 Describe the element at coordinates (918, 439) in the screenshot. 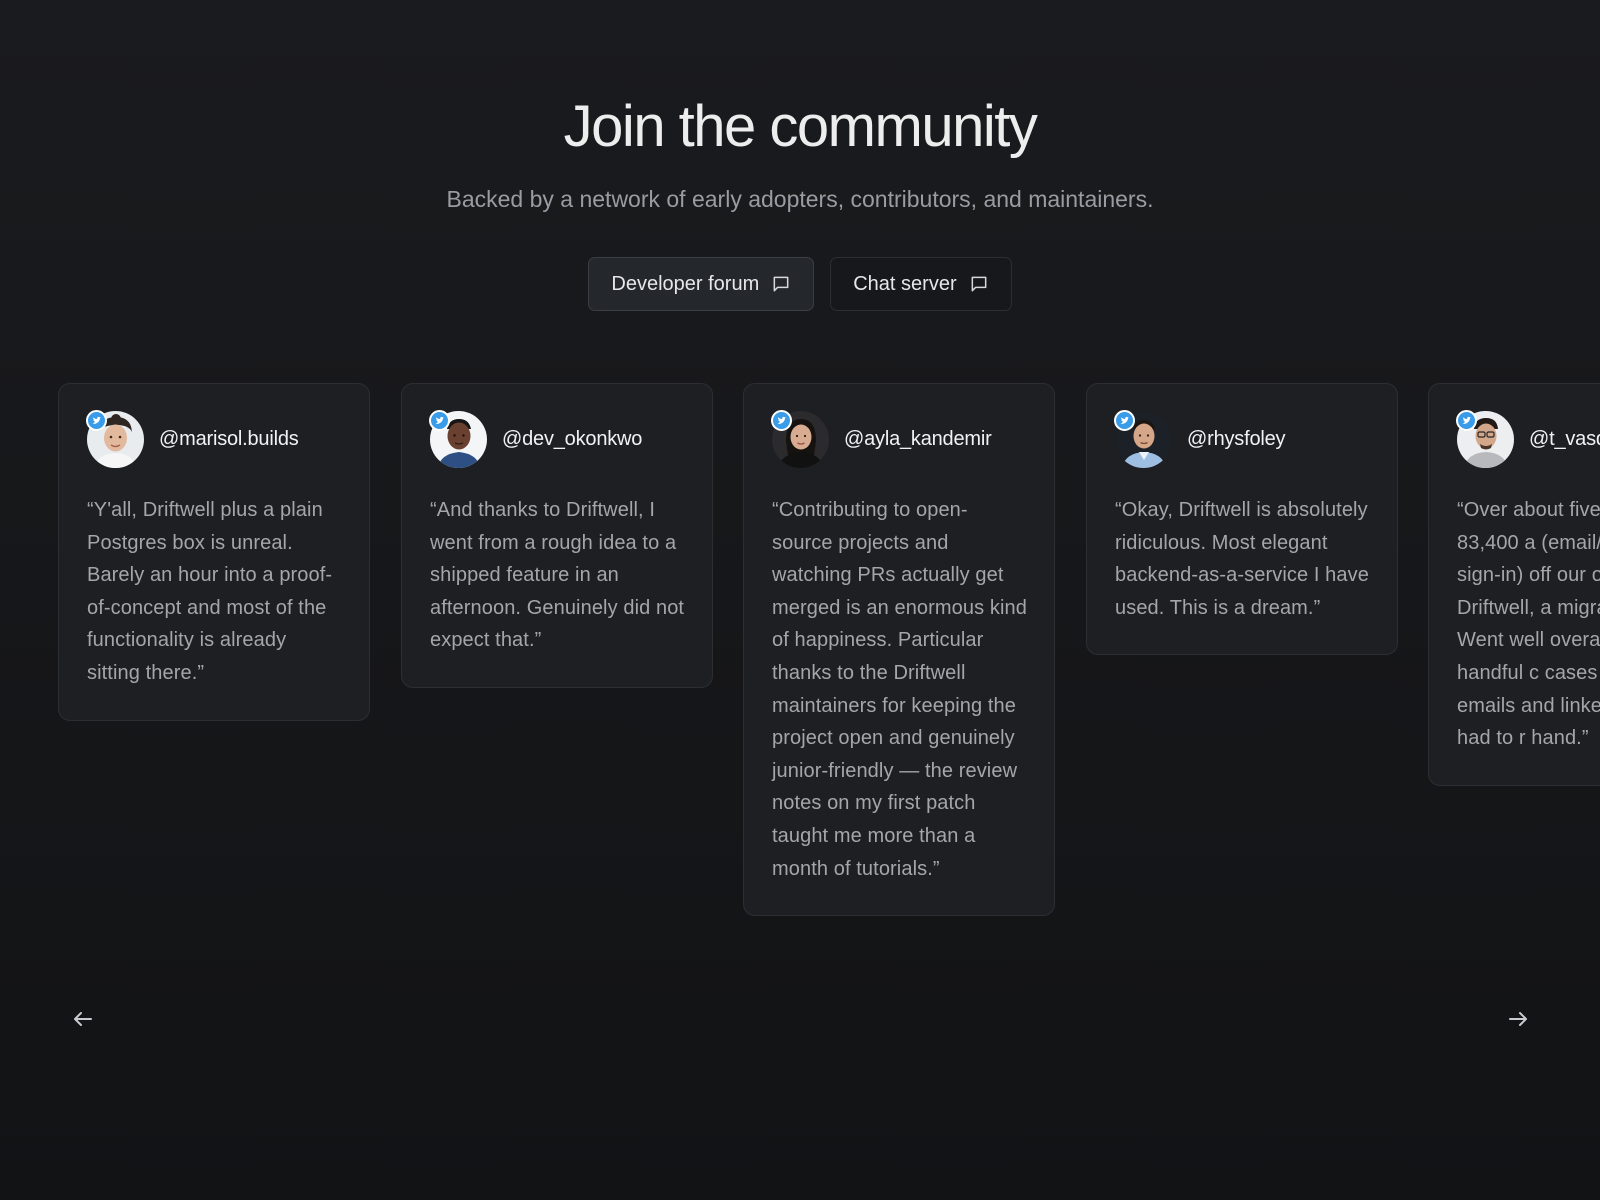

I see `testimonial-handle: @ayla_kandemir` at that location.